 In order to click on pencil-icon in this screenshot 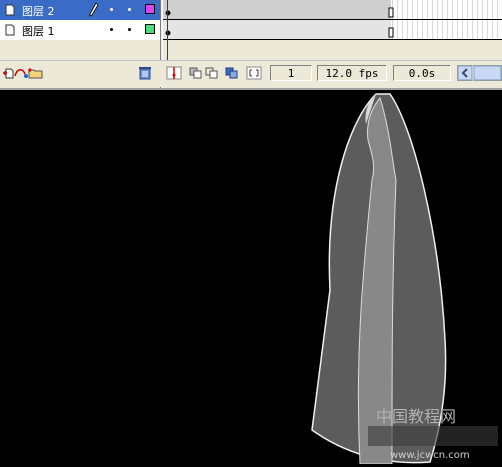, I will do `click(94, 9)`.